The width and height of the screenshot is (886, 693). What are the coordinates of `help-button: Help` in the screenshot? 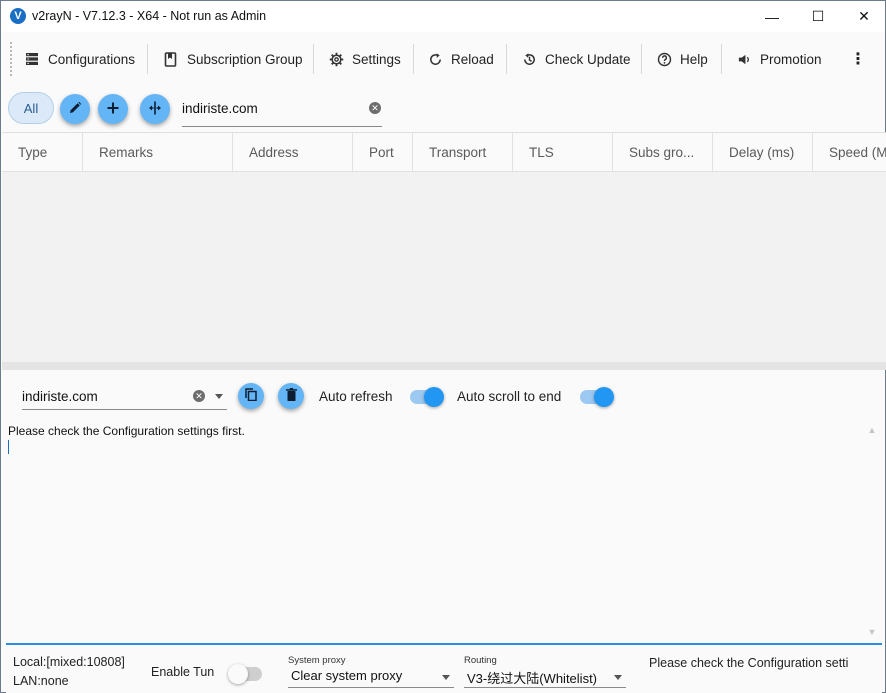 It's located at (682, 59).